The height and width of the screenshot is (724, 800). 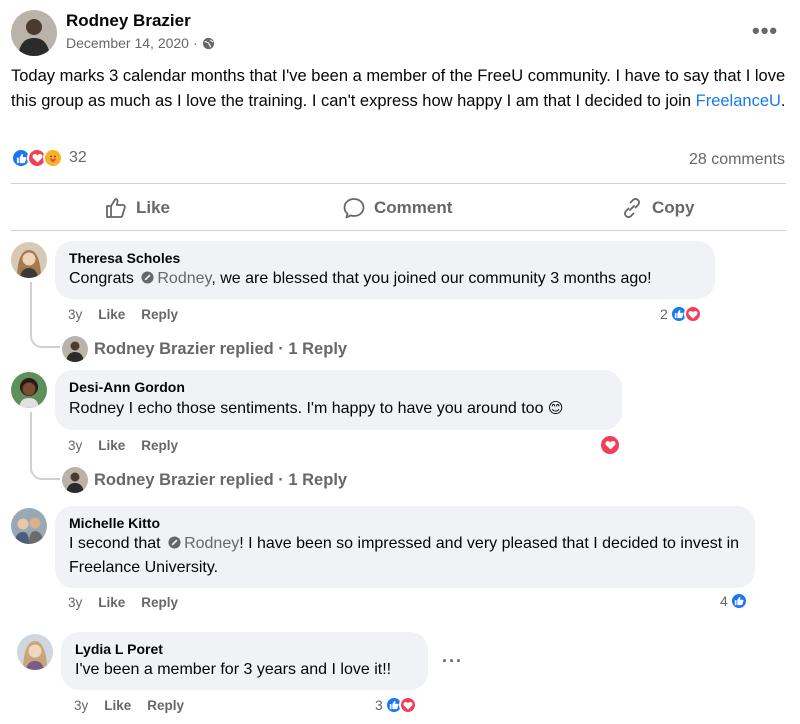 What do you see at coordinates (555, 408) in the screenshot?
I see `smile-emoji-icon: 😊` at bounding box center [555, 408].